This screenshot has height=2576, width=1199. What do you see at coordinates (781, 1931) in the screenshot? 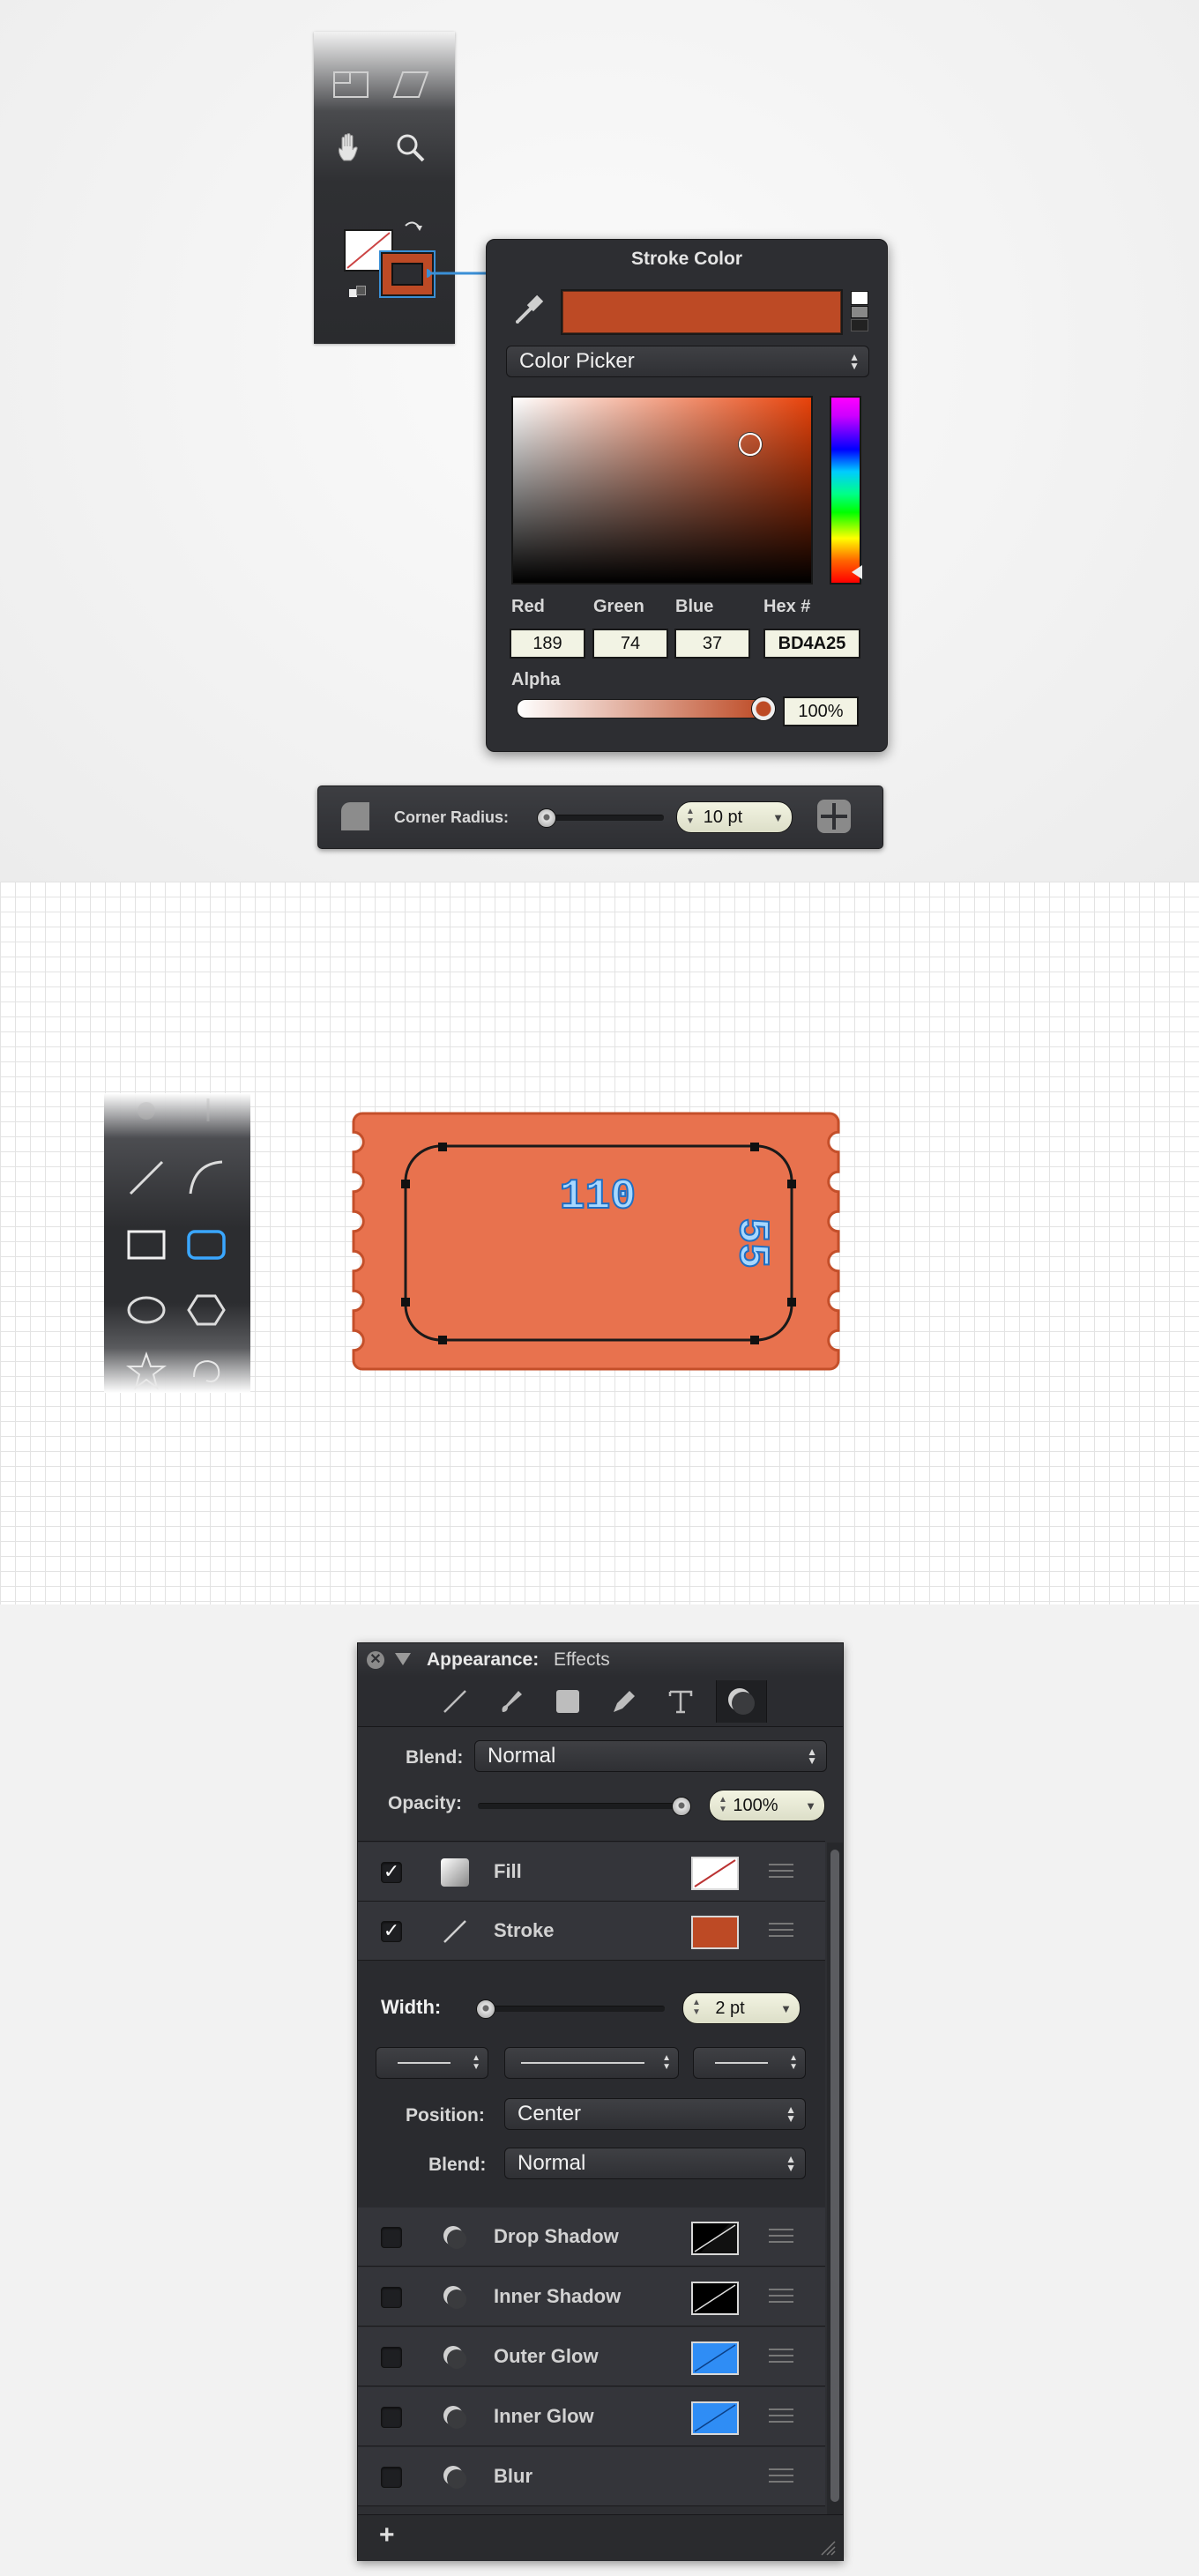
I see `stroke-drag-handle` at bounding box center [781, 1931].